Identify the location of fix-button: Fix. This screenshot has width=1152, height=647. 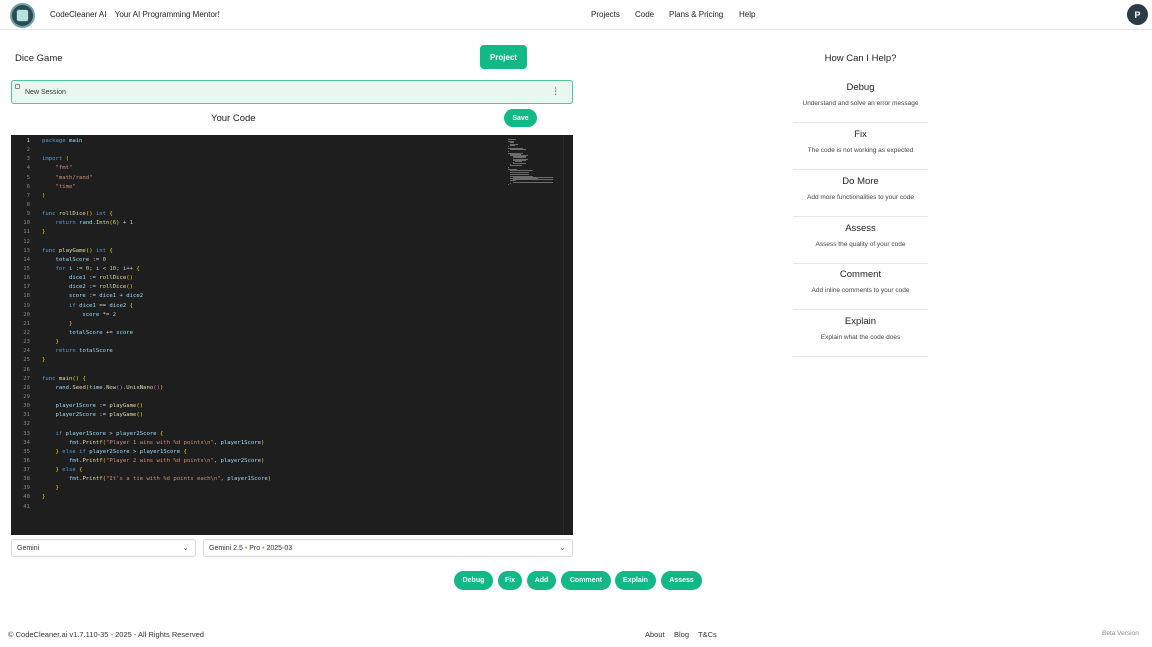
(510, 580).